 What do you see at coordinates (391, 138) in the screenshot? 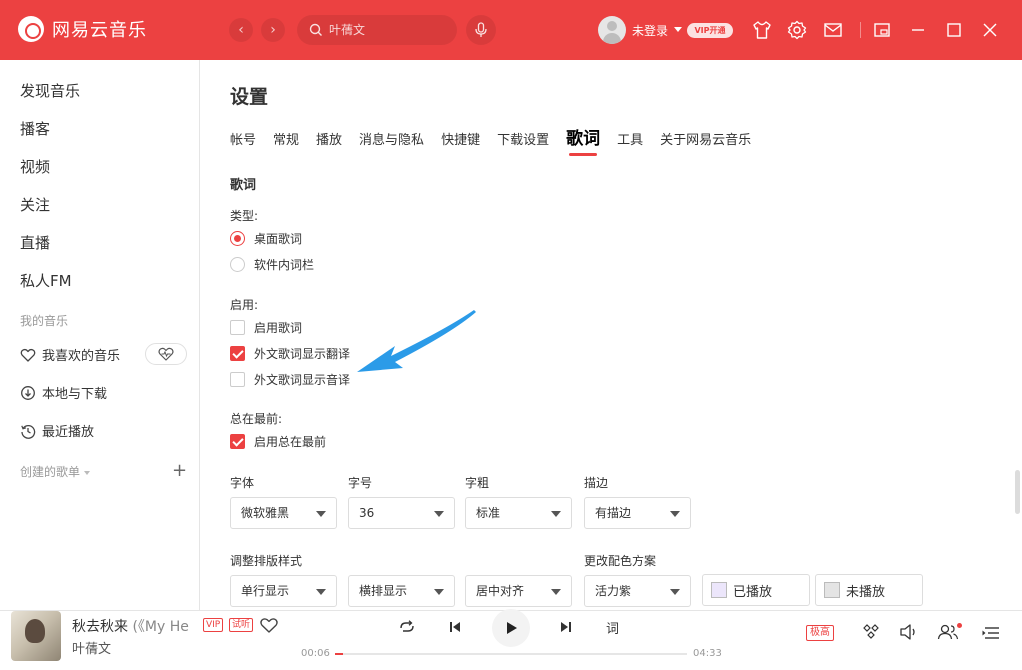
I see `tab-messages-privacy: 消息与隐私` at bounding box center [391, 138].